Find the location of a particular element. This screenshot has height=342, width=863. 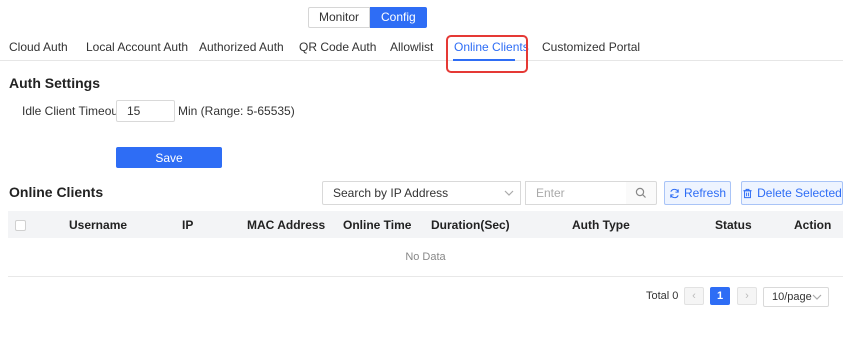

tab-cloud-auth: Cloud Auth is located at coordinates (38, 47).